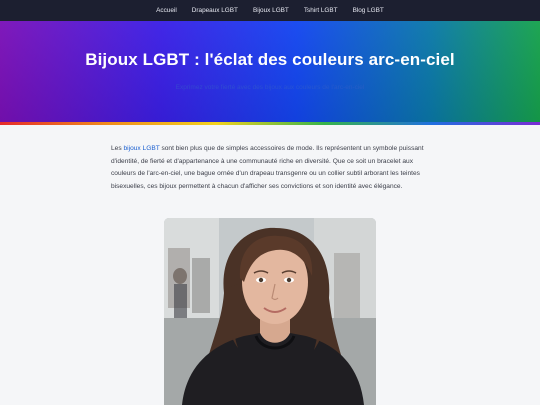 Image resolution: width=540 pixels, height=405 pixels. Describe the element at coordinates (368, 10) in the screenshot. I see `nav-link-blog-lgbt: Blog LGBT` at that location.